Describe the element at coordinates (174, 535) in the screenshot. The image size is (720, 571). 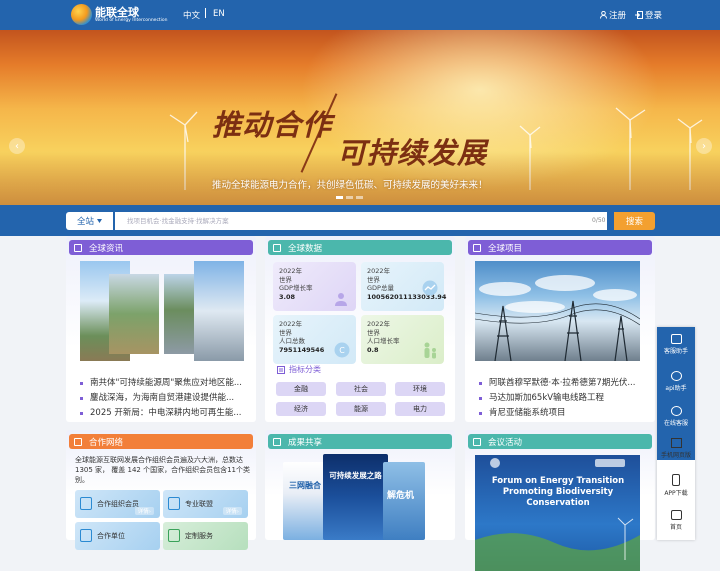
I see `service-icon` at that location.